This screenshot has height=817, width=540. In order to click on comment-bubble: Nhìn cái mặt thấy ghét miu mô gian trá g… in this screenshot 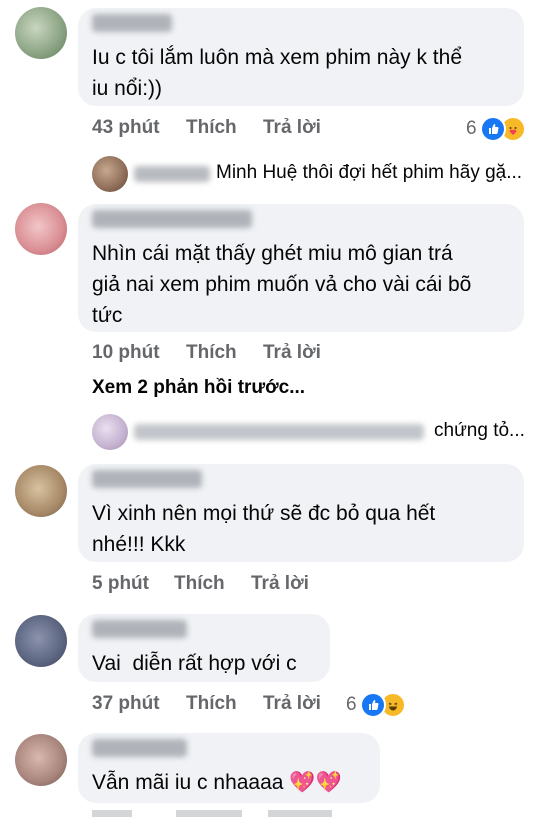, I will do `click(301, 268)`.